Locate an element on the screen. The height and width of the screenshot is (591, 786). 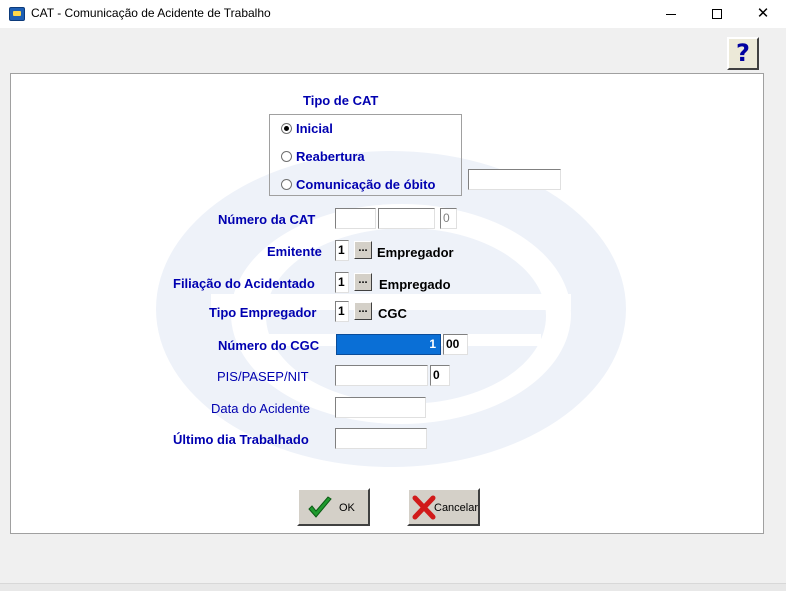
cancel-button: Cancelar is located at coordinates (443, 507).